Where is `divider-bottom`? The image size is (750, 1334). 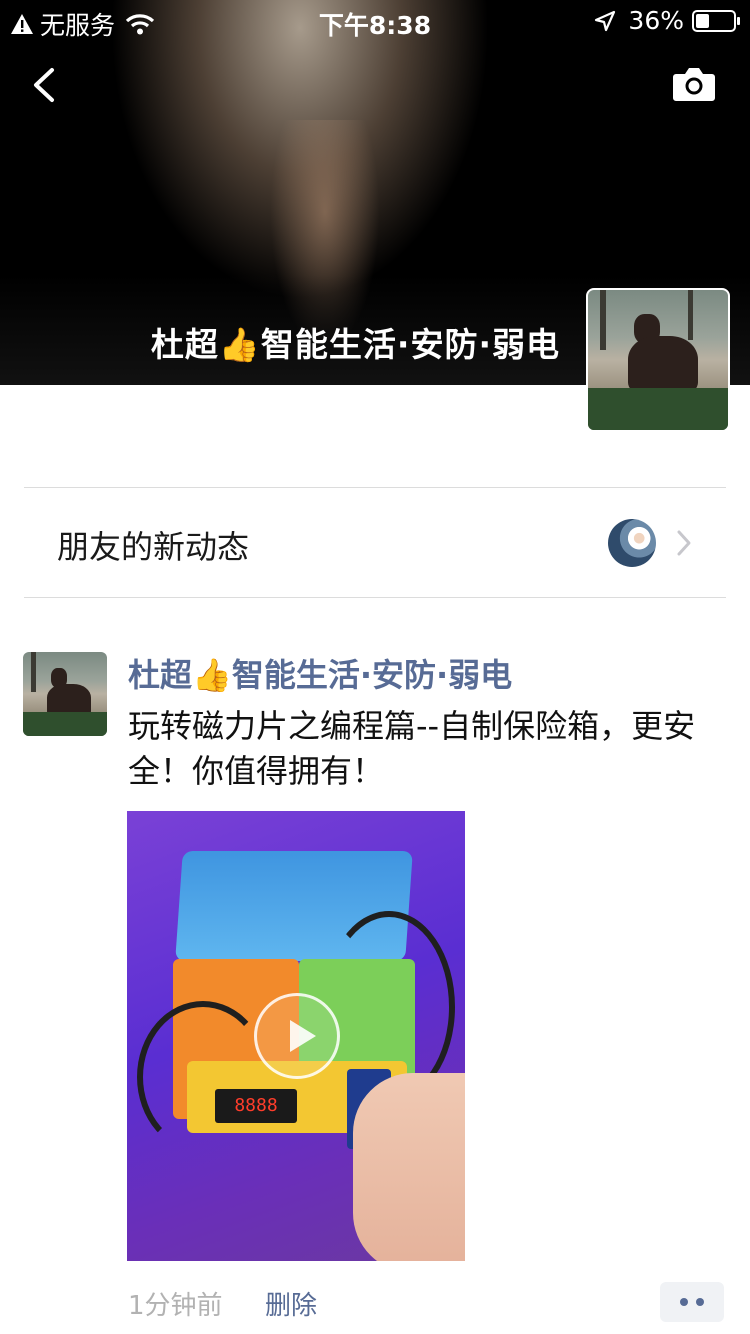
divider-bottom is located at coordinates (375, 597).